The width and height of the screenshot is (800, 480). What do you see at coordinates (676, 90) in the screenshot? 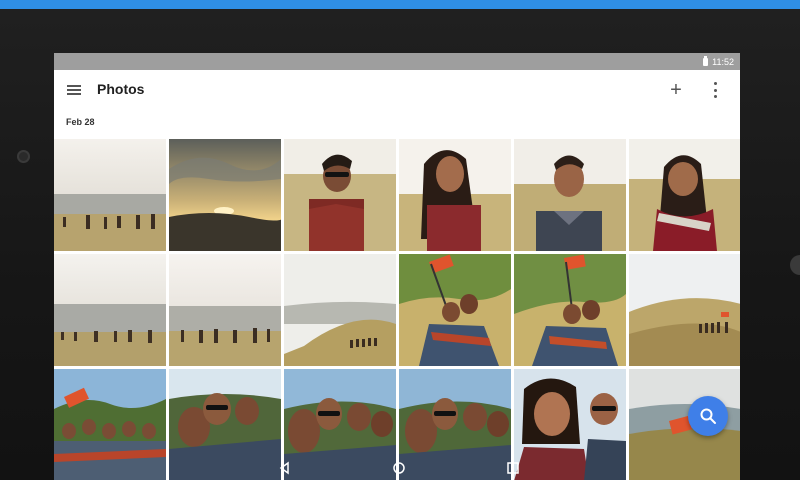
I see `add-icon: +` at bounding box center [676, 90].